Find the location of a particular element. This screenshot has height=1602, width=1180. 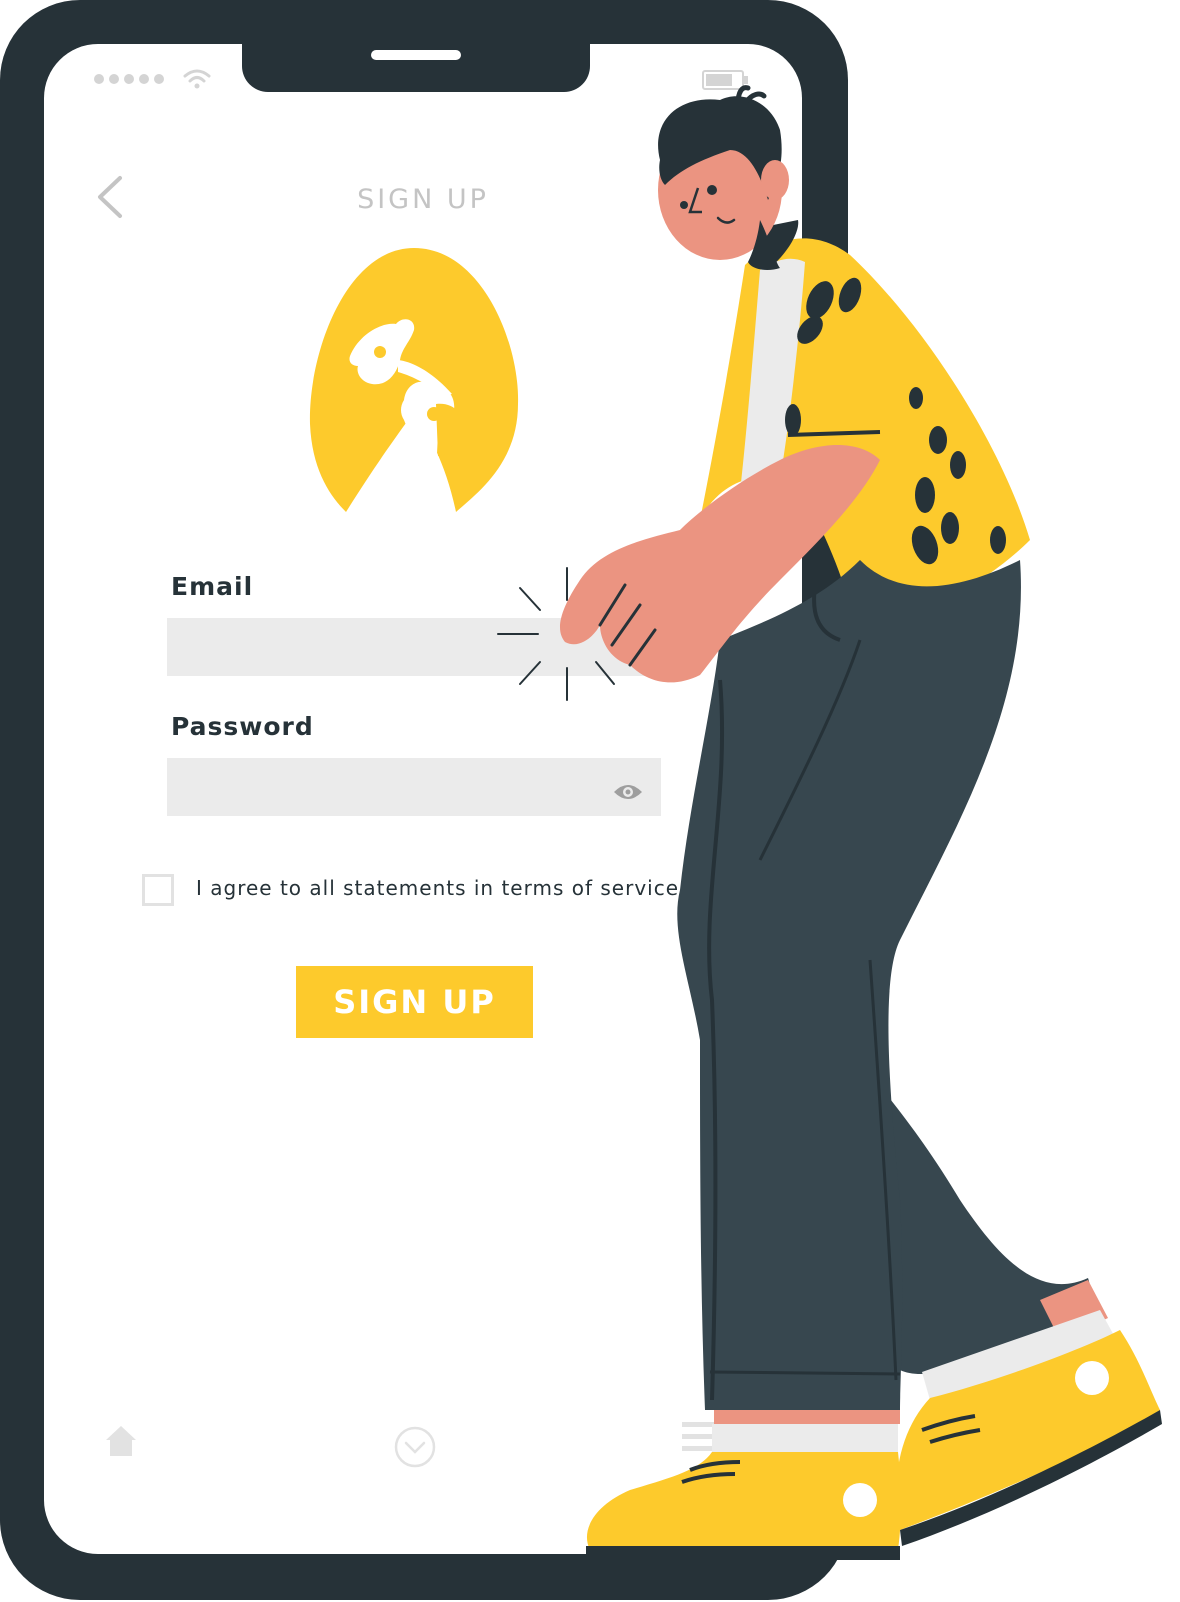

chicken-egg-logo is located at coordinates (414, 380).